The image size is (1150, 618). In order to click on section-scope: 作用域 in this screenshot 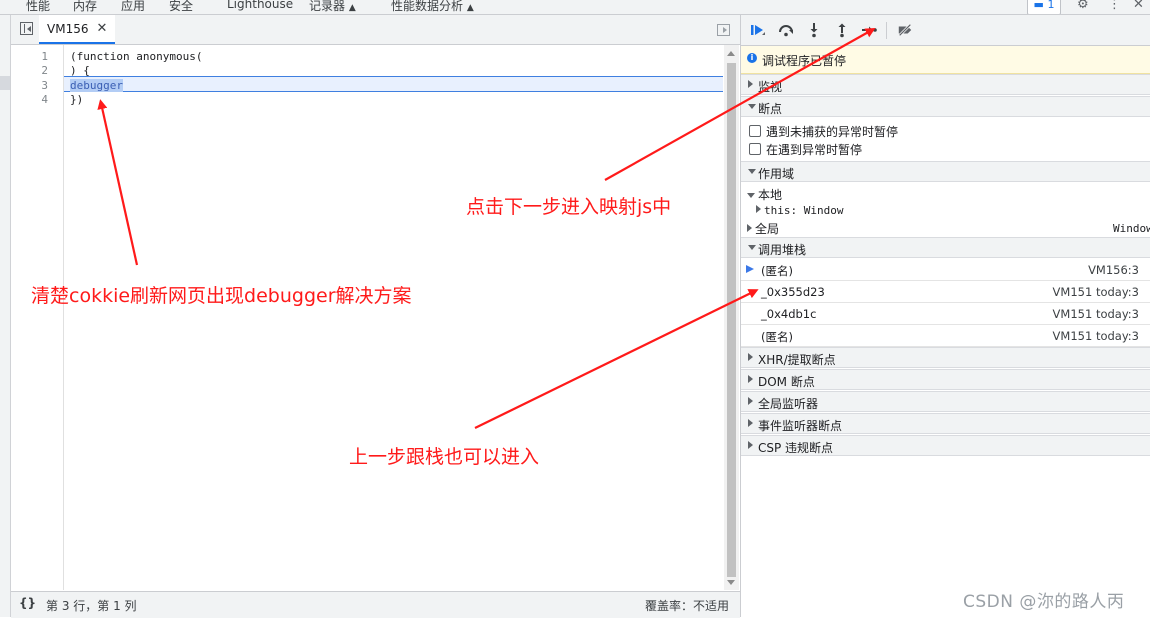, I will do `click(945, 171)`.